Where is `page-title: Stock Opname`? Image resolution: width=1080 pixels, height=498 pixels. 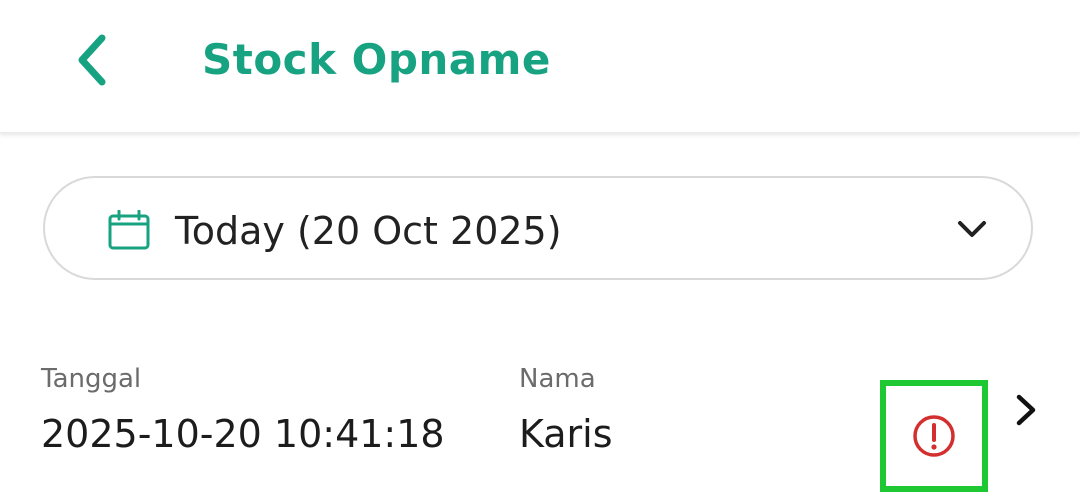 page-title: Stock Opname is located at coordinates (376, 59).